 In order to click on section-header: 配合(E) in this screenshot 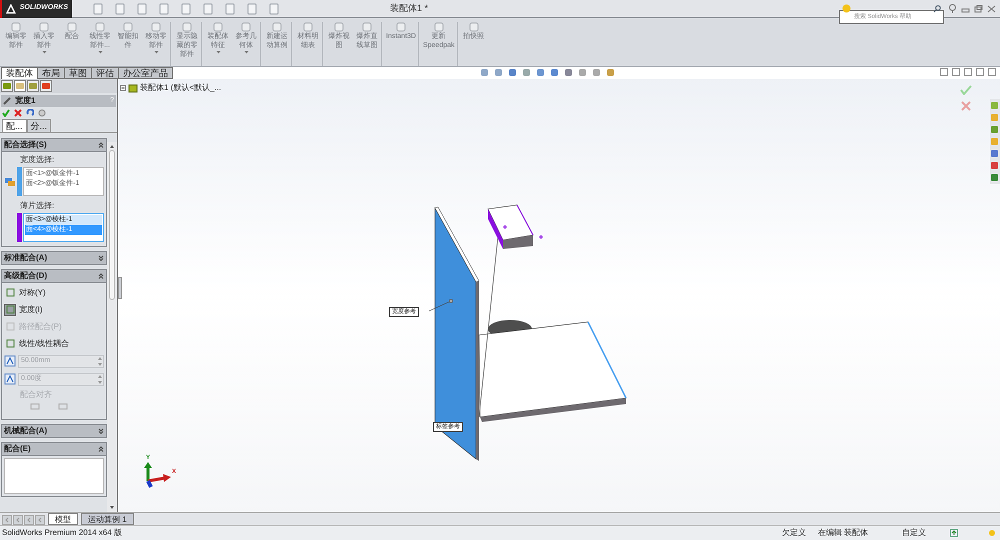, I will do `click(54, 449)`.